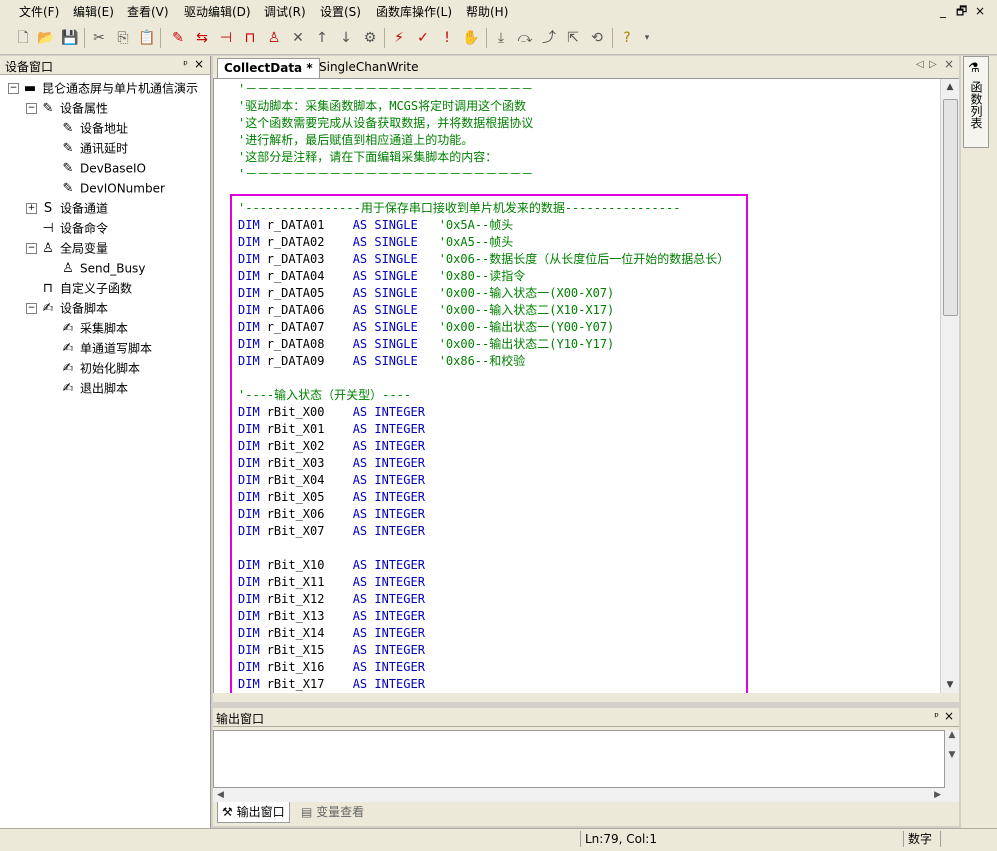  Describe the element at coordinates (99, 348) in the screenshot. I see `tree-item: ✍ 单通道写脚本` at that location.